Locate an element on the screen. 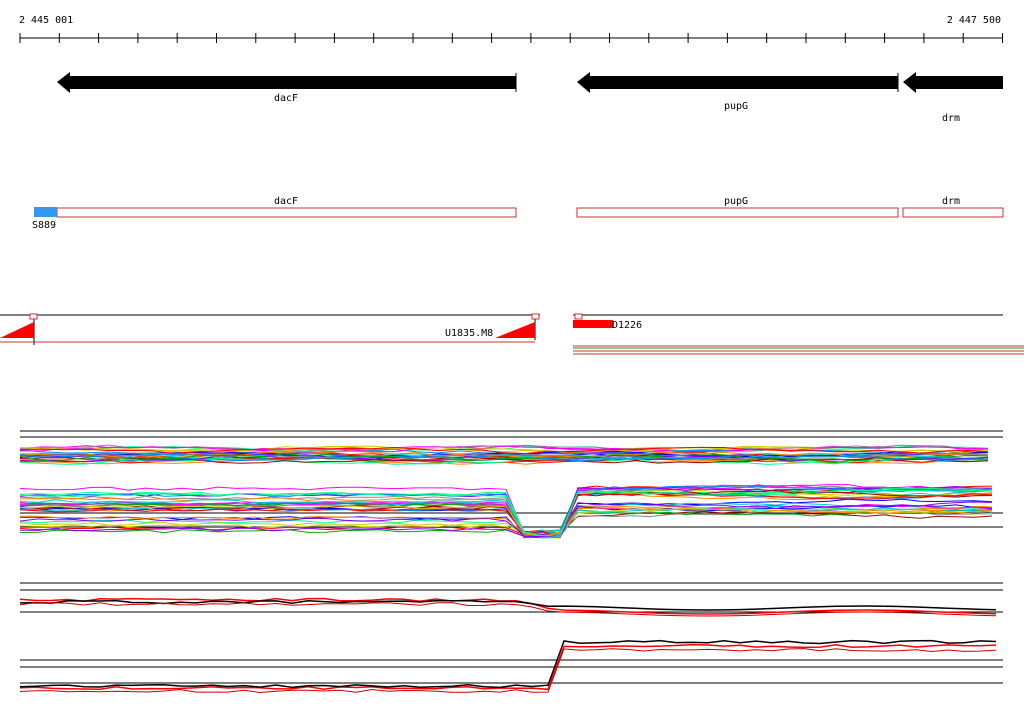 The height and width of the screenshot is (714, 1024). feature-label-drm: drm is located at coordinates (951, 201).